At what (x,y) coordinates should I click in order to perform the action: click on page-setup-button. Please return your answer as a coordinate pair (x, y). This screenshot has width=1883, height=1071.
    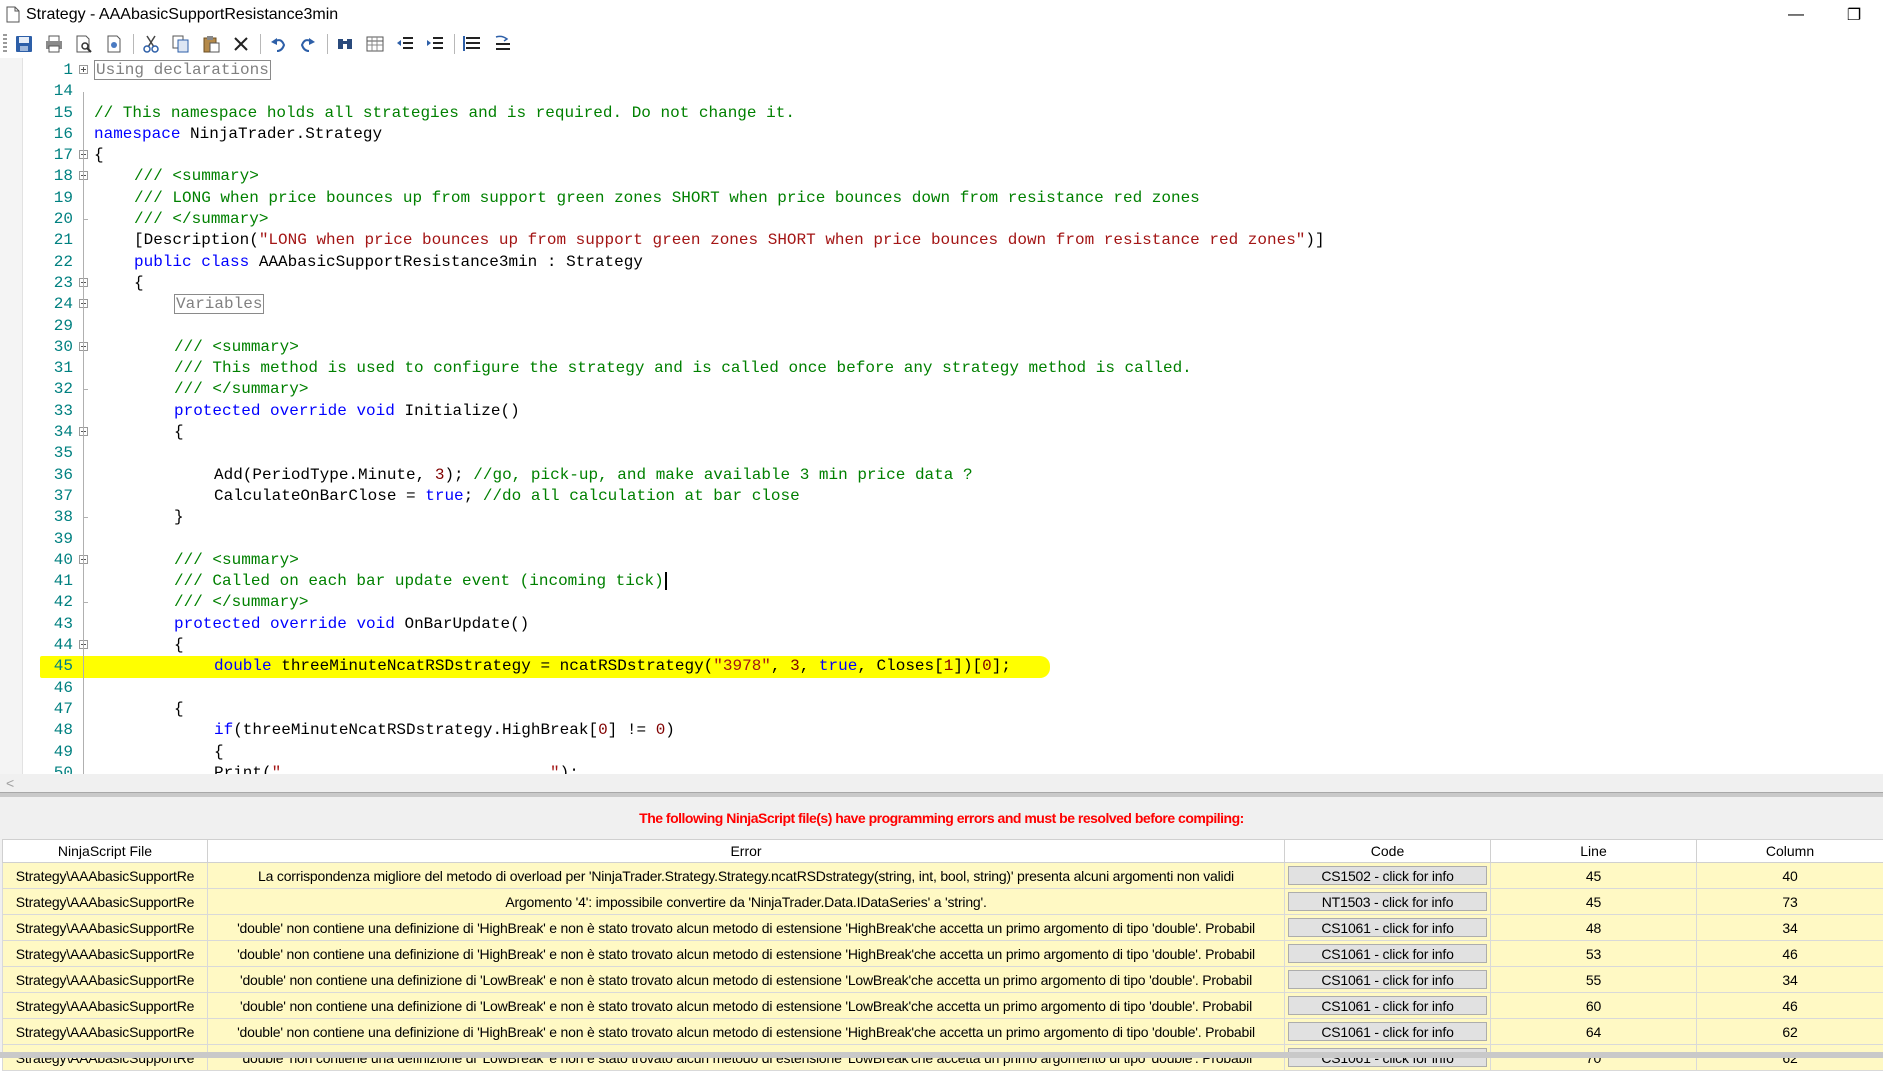
    Looking at the image, I should click on (114, 44).